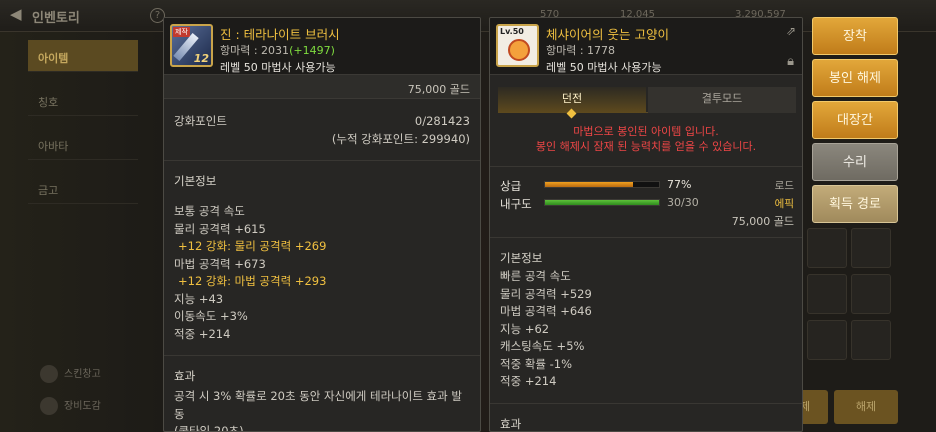 The width and height of the screenshot is (936, 432). Describe the element at coordinates (83, 144) in the screenshot. I see `sidebar-tab-avatar: 아바타` at that location.